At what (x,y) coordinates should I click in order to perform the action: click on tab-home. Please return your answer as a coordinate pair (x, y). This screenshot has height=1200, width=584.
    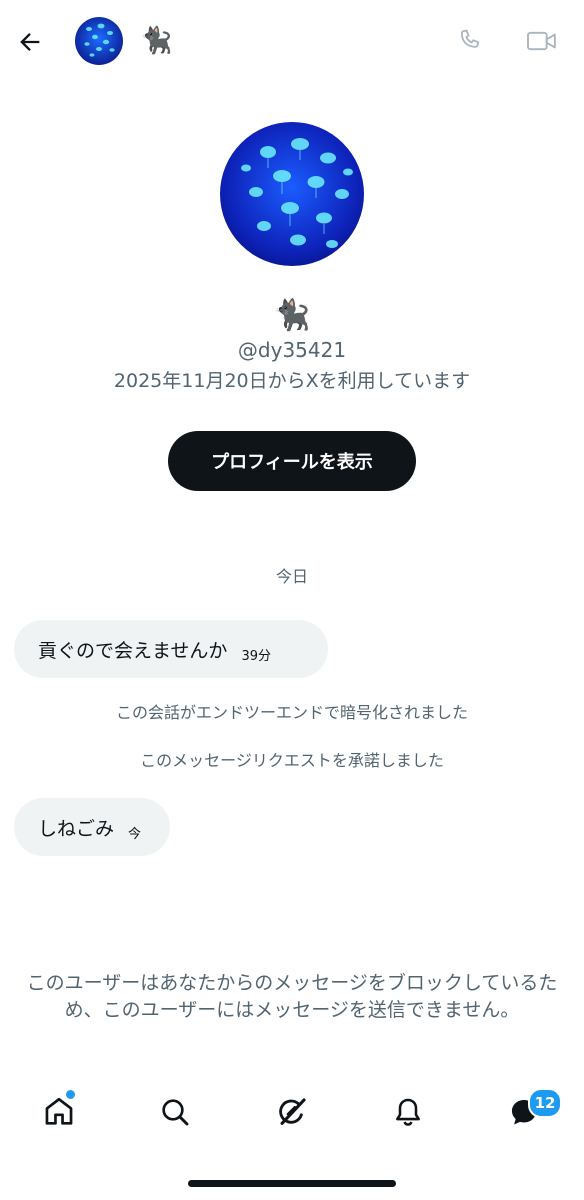
    Looking at the image, I should click on (59, 1112).